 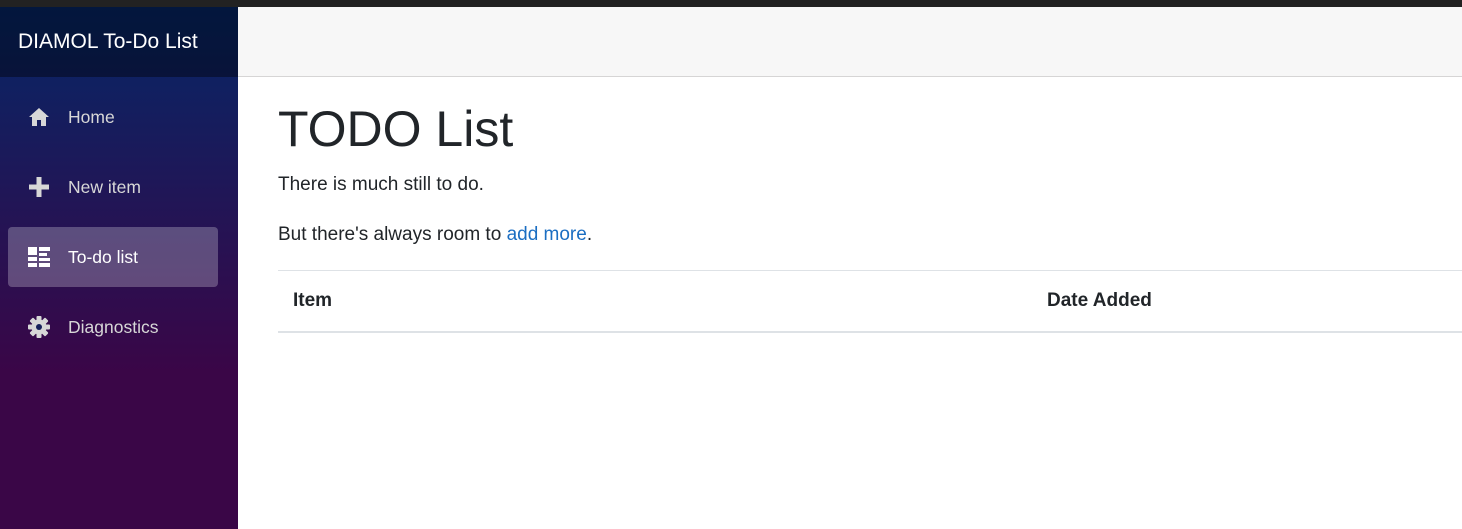 What do you see at coordinates (39, 117) in the screenshot?
I see `home-icon` at bounding box center [39, 117].